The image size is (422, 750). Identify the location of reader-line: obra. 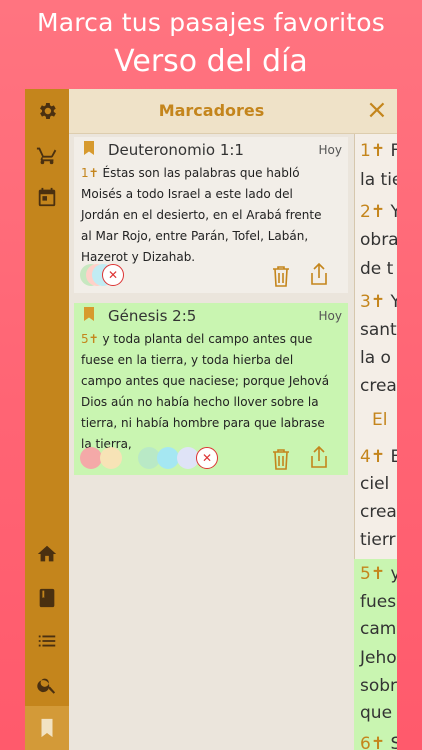
(378, 240).